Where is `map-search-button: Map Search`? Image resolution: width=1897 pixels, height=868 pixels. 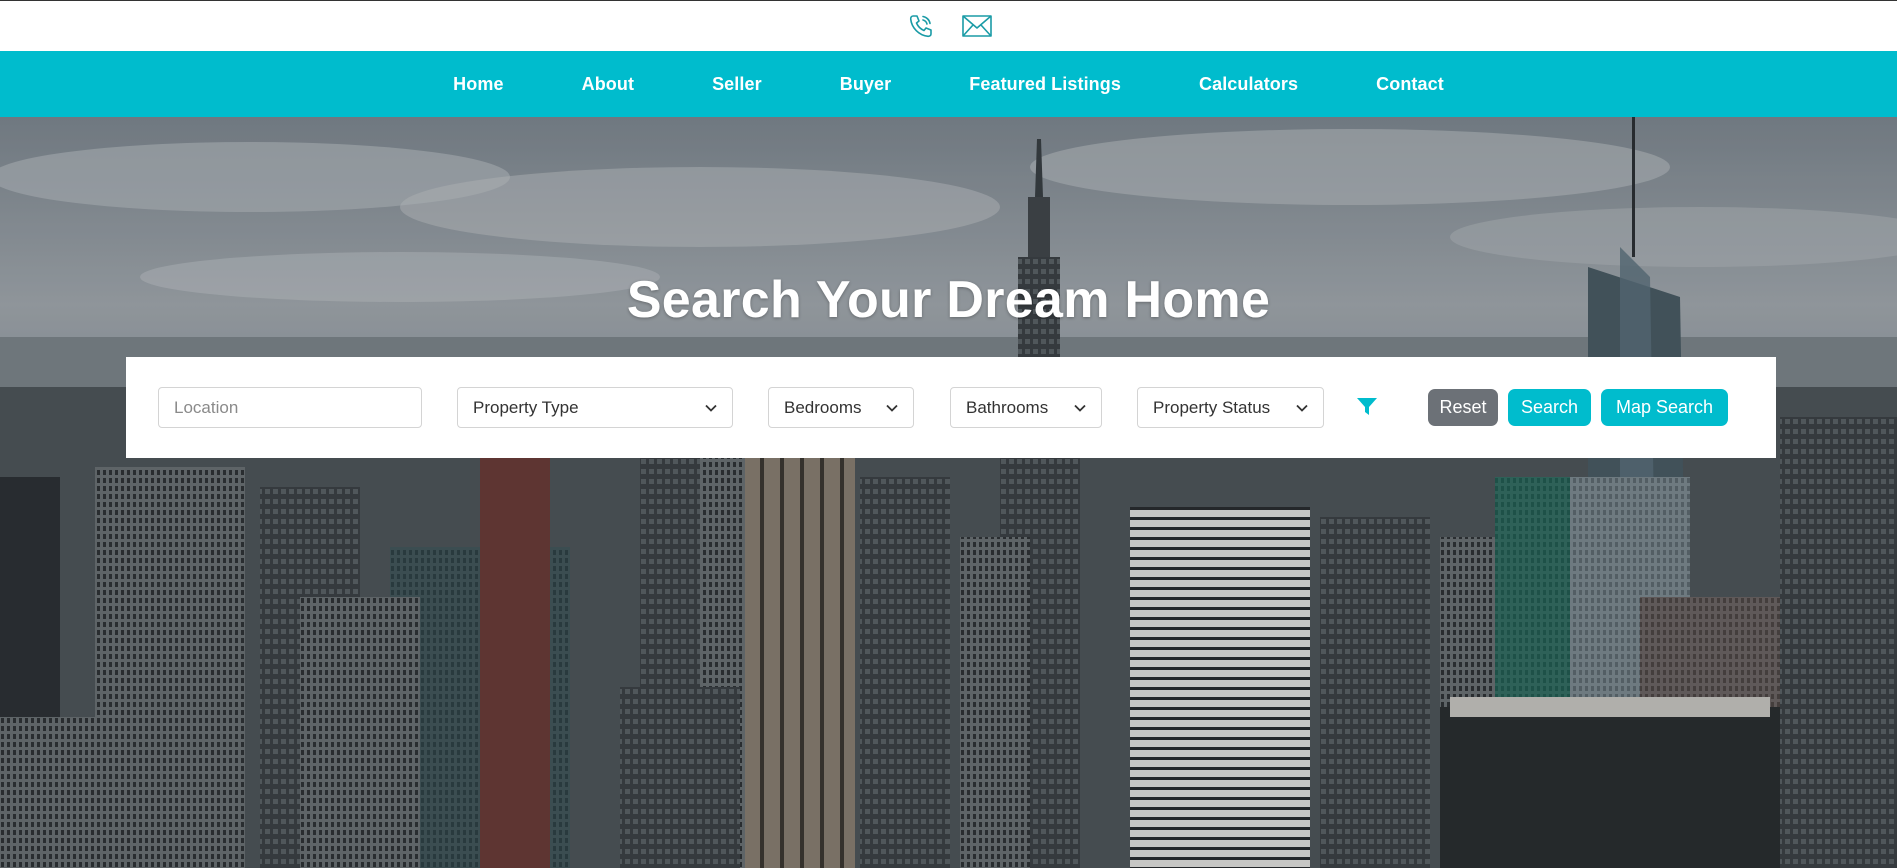
map-search-button: Map Search is located at coordinates (1664, 407).